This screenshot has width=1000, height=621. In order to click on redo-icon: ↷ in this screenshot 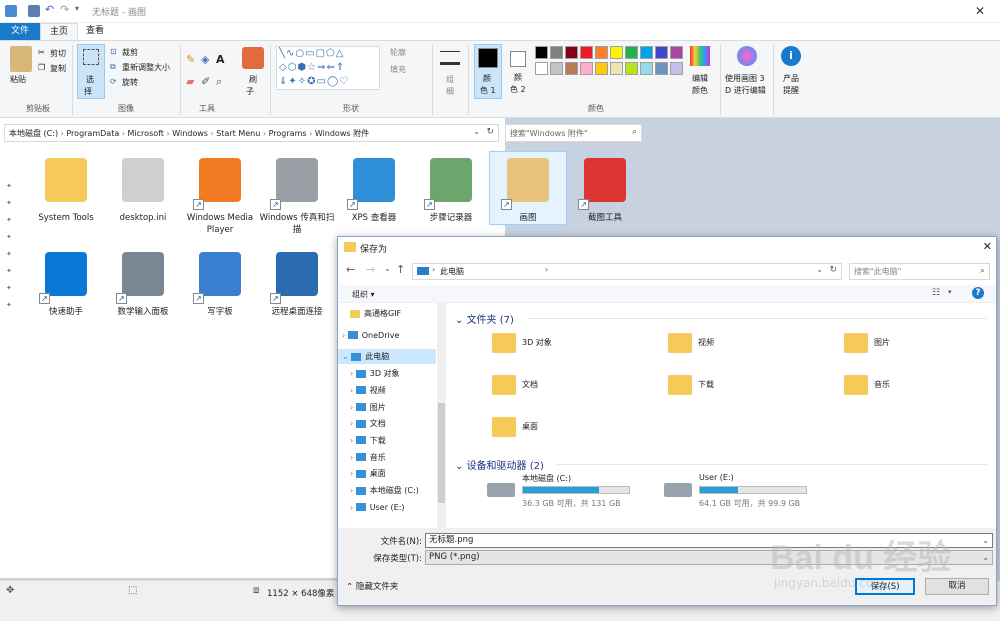, I will do `click(64, 9)`.